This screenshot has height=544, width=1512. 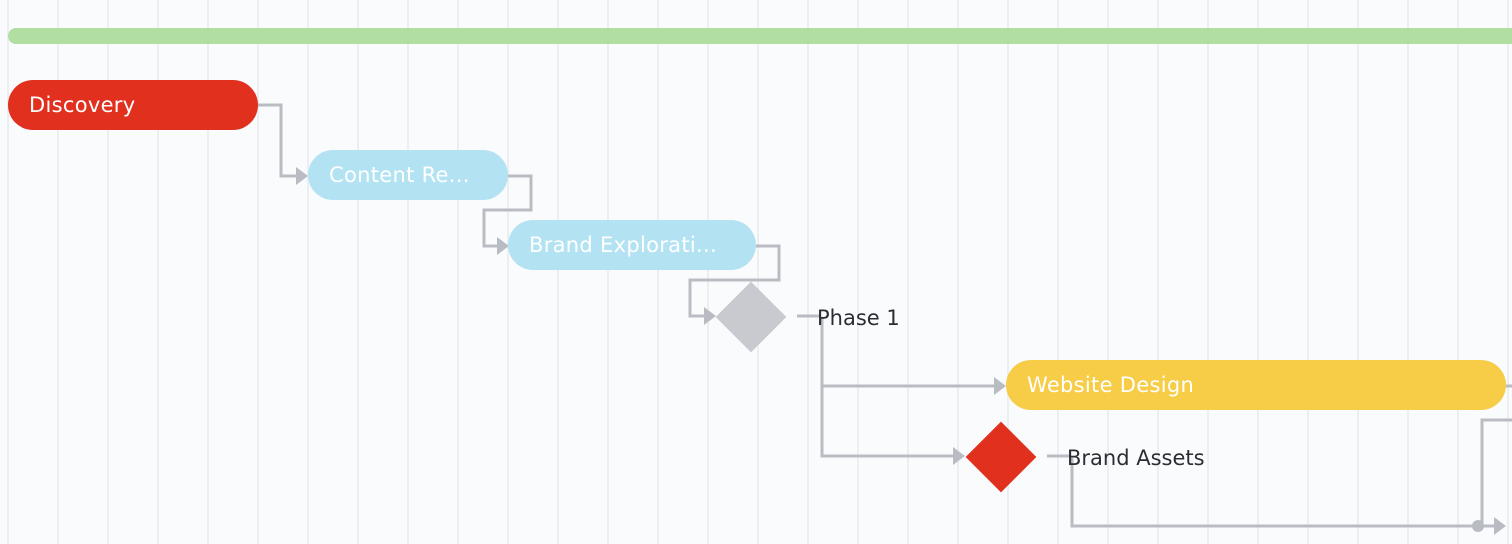 What do you see at coordinates (1496, 472) in the screenshot?
I see `connector-incoming-next` at bounding box center [1496, 472].